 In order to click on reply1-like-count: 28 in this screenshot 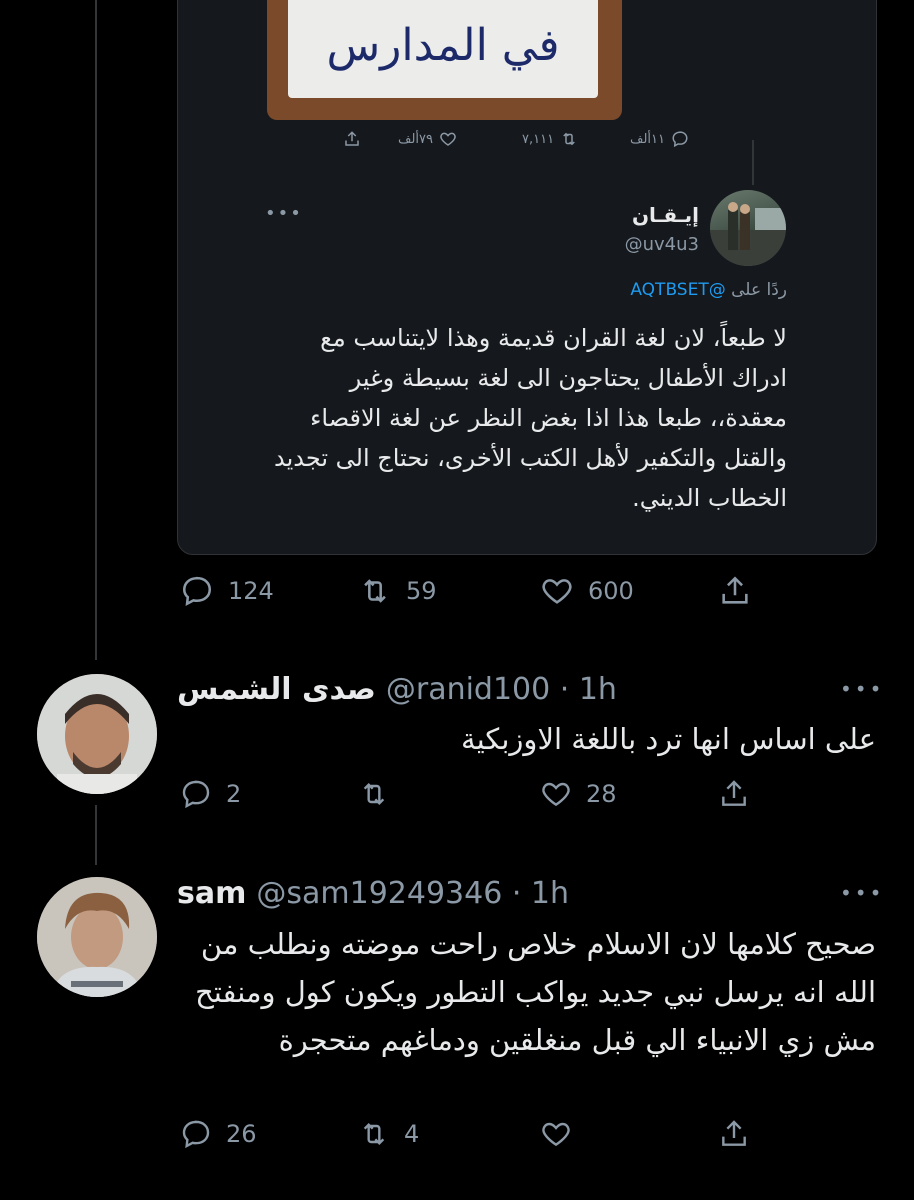, I will do `click(601, 794)`.